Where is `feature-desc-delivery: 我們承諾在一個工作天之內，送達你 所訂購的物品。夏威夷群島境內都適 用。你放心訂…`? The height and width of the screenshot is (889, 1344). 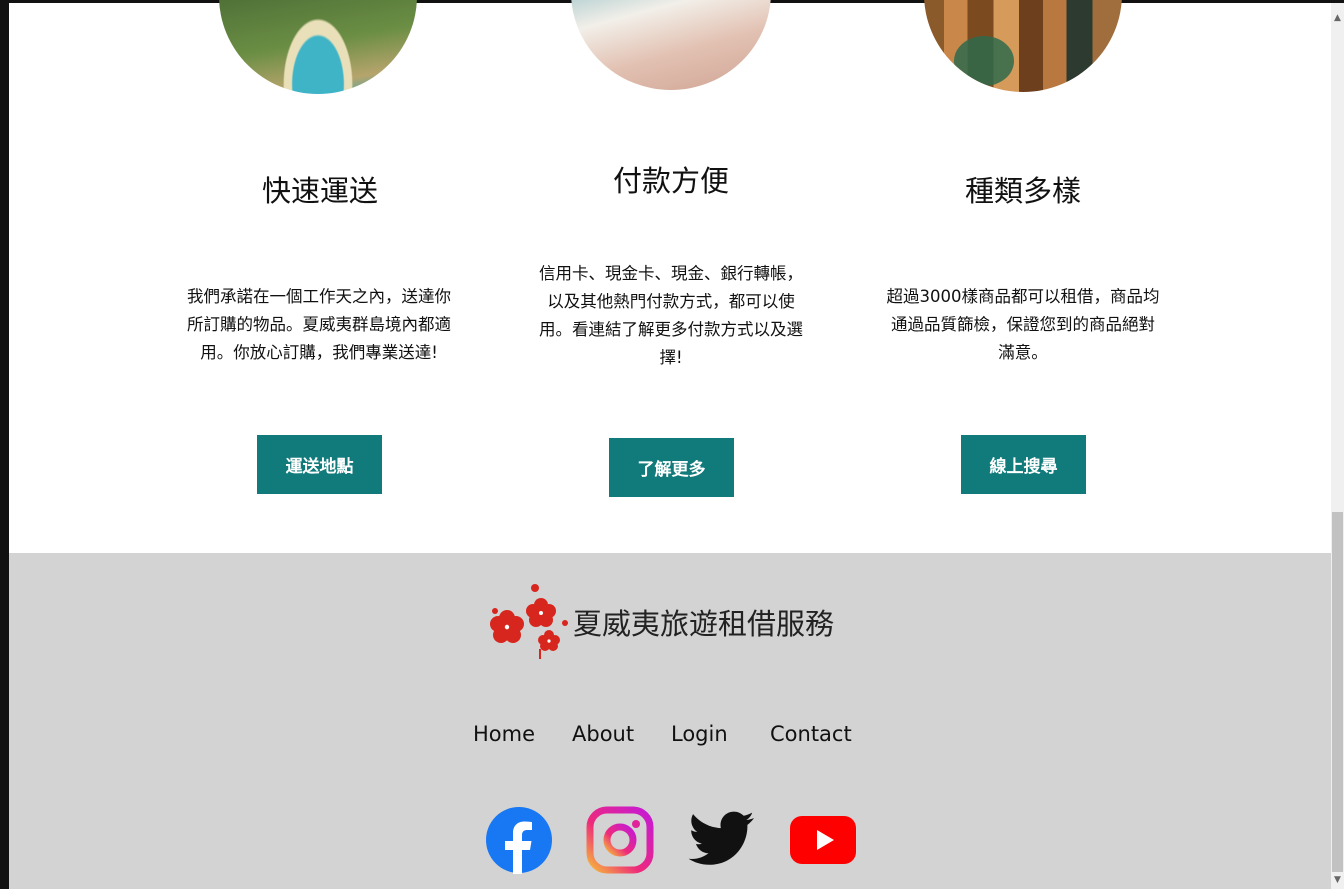
feature-desc-delivery: 我們承諾在一個工作天之內，送達你 所訂購的物品。夏威夷群島境內都適 用。你放心訂… is located at coordinates (319, 325).